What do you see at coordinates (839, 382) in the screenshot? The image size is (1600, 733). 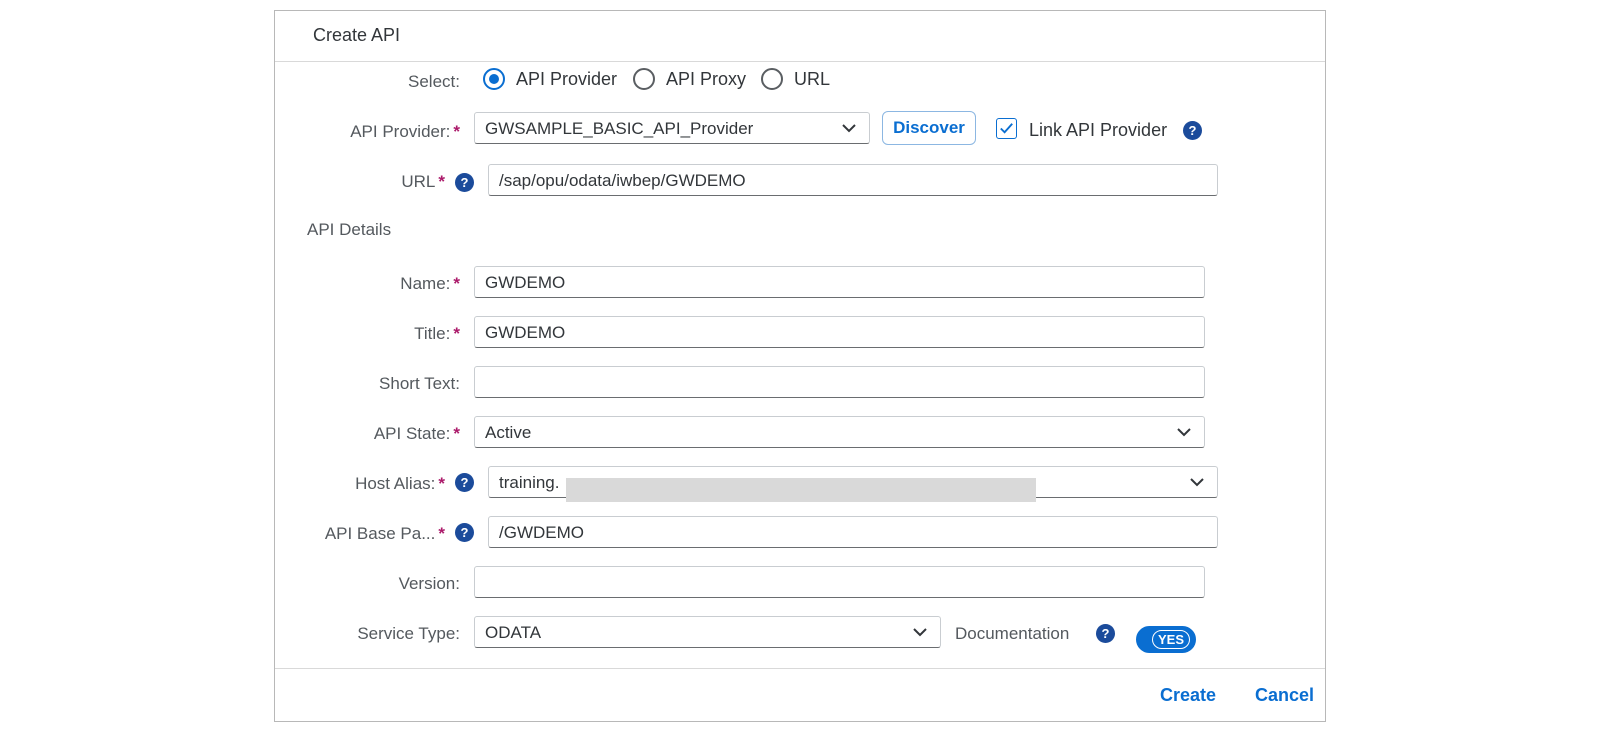 I see `short-text-input` at bounding box center [839, 382].